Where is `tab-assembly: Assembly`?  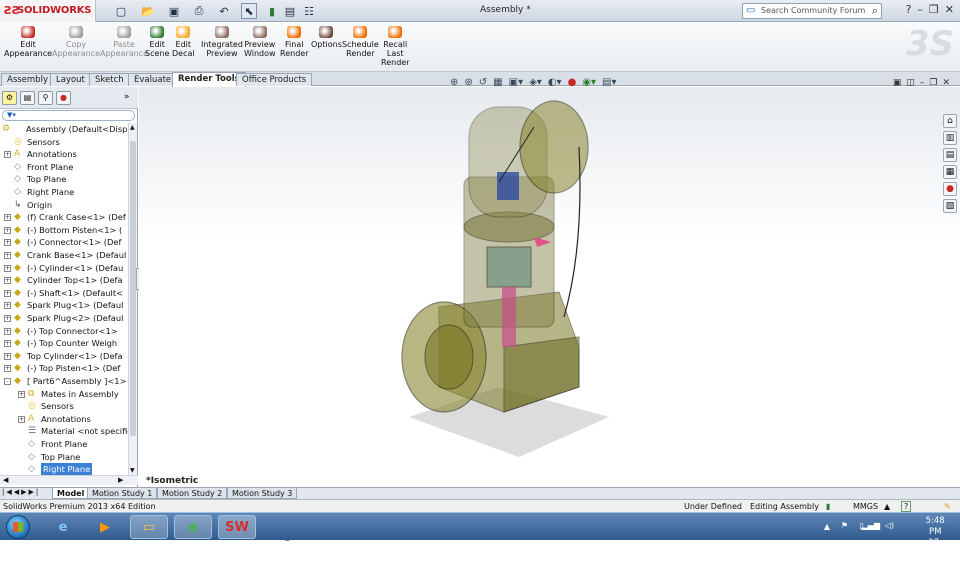 tab-assembly: Assembly is located at coordinates (27, 79).